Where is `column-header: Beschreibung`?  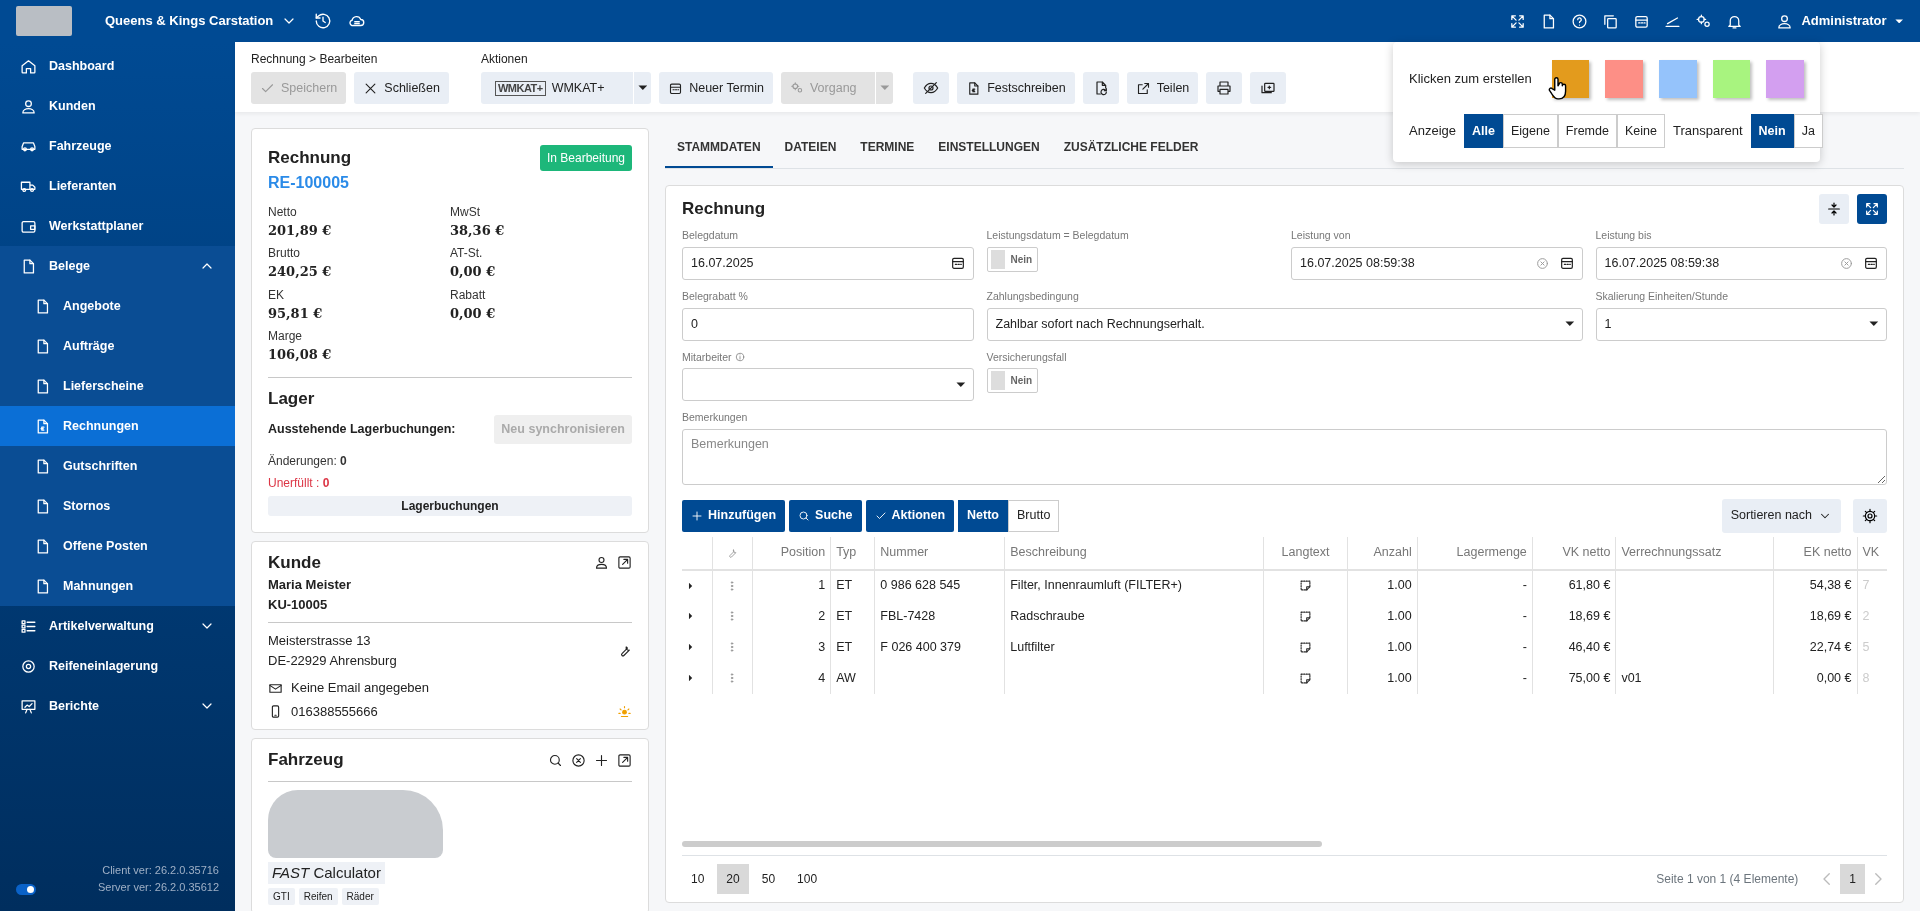
column-header: Beschreibung is located at coordinates (1134, 553).